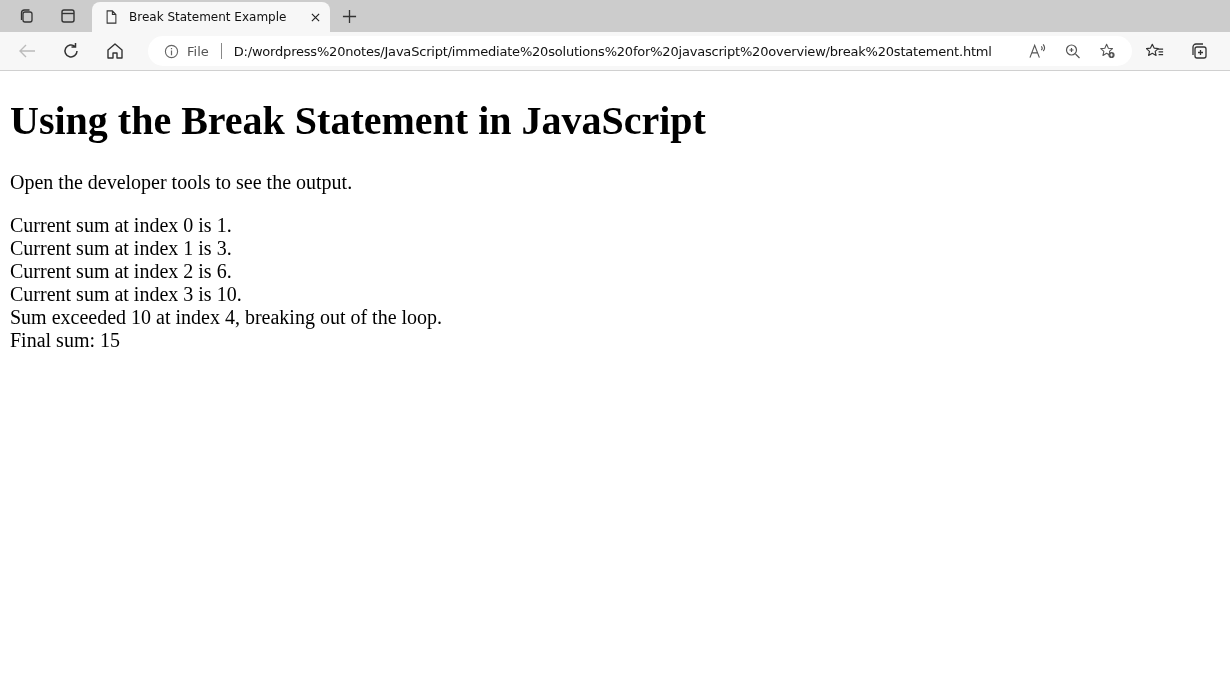 This screenshot has height=678, width=1230. I want to click on output-line: Current sum at index 3 is 10., so click(126, 294).